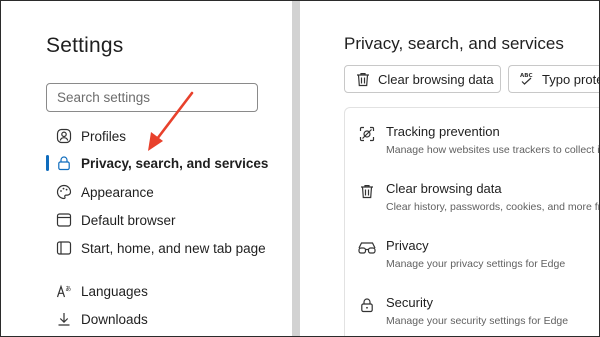 The height and width of the screenshot is (337, 600). Describe the element at coordinates (175, 163) in the screenshot. I see `sidebar-item-label: Privacy, search, and services` at that location.